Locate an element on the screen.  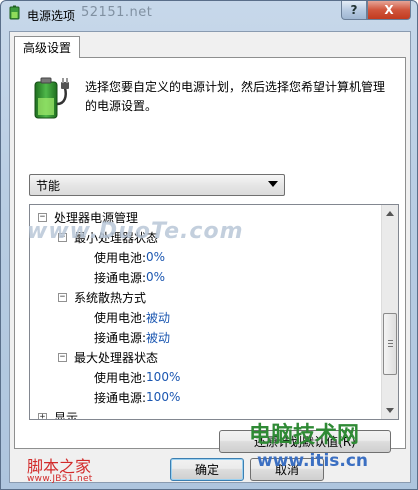
power-options-icon is located at coordinates (14, 12).